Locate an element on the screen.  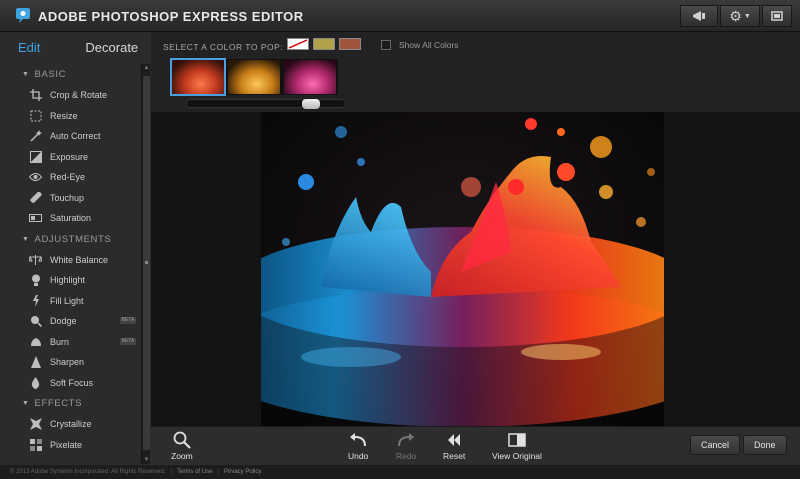
tool-exposure: Exposure is located at coordinates (70, 157).